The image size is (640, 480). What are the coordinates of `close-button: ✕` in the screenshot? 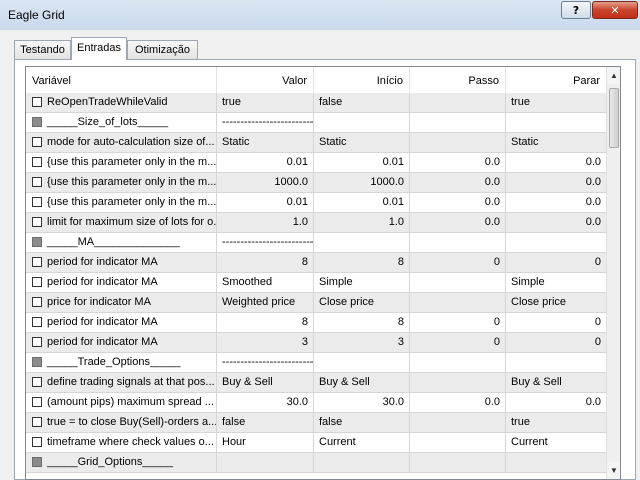 It's located at (615, 10).